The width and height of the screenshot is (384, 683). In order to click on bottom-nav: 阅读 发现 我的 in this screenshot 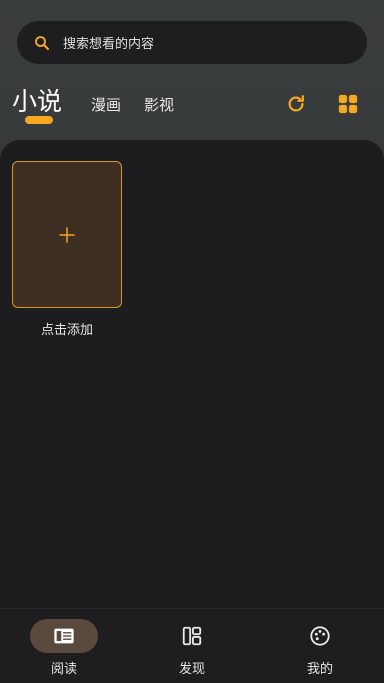, I will do `click(192, 645)`.